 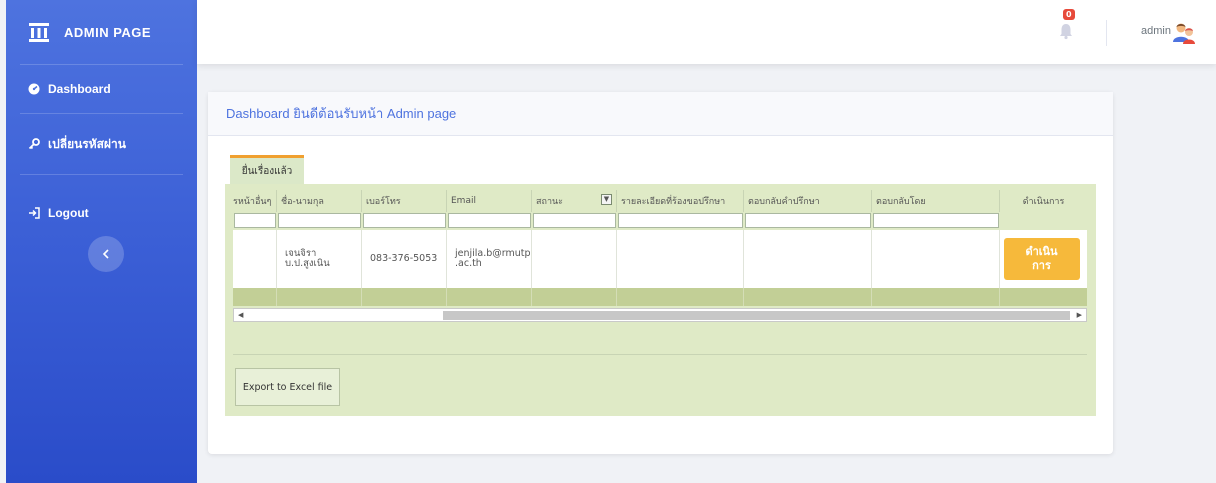 I want to click on process-button: ดำเนิน การ, so click(x=1041, y=259).